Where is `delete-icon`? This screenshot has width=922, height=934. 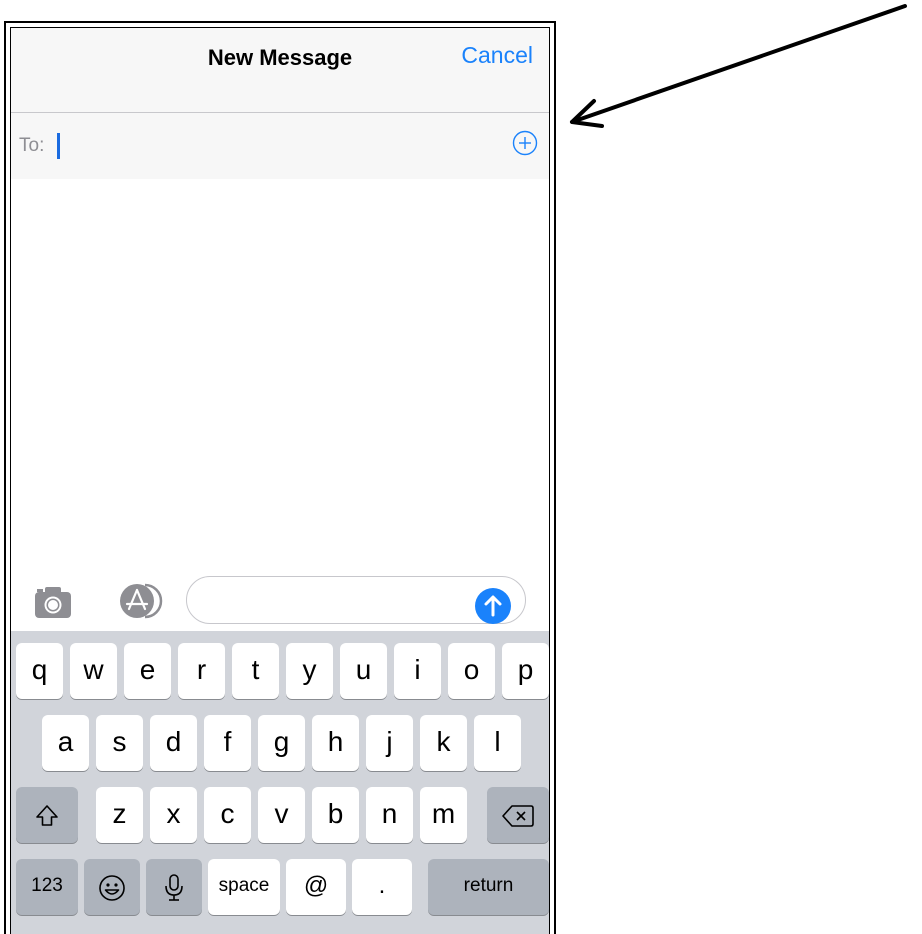 delete-icon is located at coordinates (518, 815).